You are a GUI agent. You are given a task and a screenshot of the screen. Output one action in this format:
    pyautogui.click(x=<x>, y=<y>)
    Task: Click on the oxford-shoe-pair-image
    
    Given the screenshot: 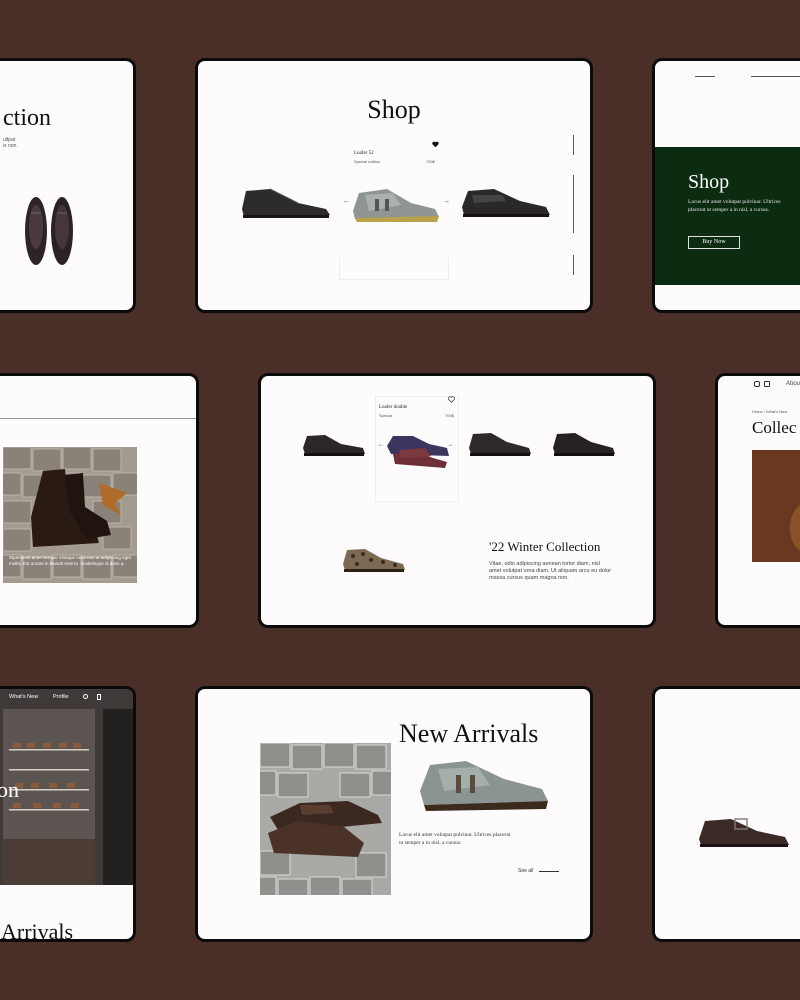 What is the action you would take?
    pyautogui.click(x=49, y=231)
    